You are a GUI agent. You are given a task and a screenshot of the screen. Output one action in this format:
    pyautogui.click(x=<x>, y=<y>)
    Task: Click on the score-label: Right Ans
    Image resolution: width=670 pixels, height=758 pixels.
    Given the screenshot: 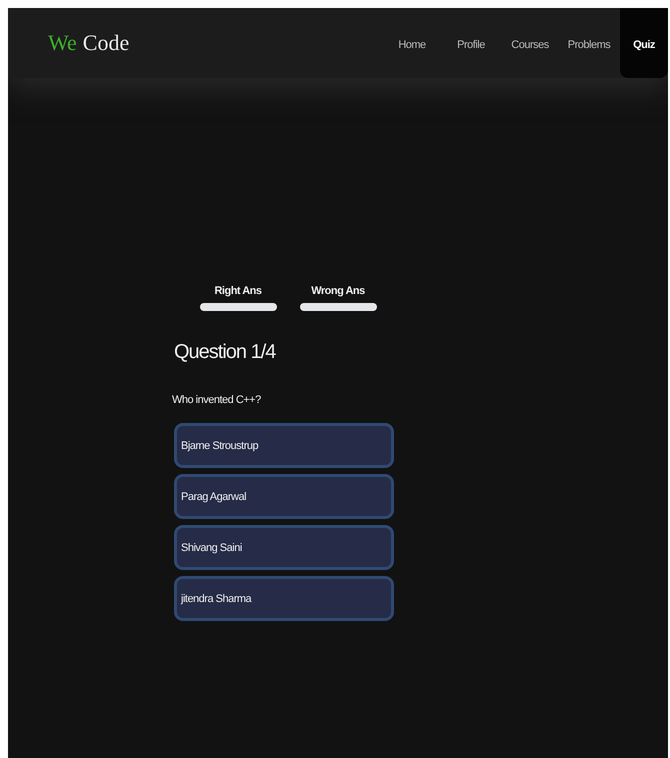 What is the action you would take?
    pyautogui.click(x=238, y=291)
    